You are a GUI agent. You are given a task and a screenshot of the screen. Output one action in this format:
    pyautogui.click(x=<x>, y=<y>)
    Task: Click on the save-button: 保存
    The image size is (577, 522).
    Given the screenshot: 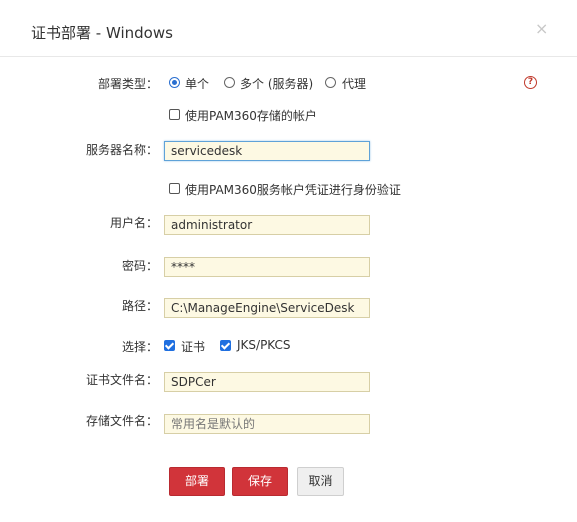 What is the action you would take?
    pyautogui.click(x=260, y=481)
    